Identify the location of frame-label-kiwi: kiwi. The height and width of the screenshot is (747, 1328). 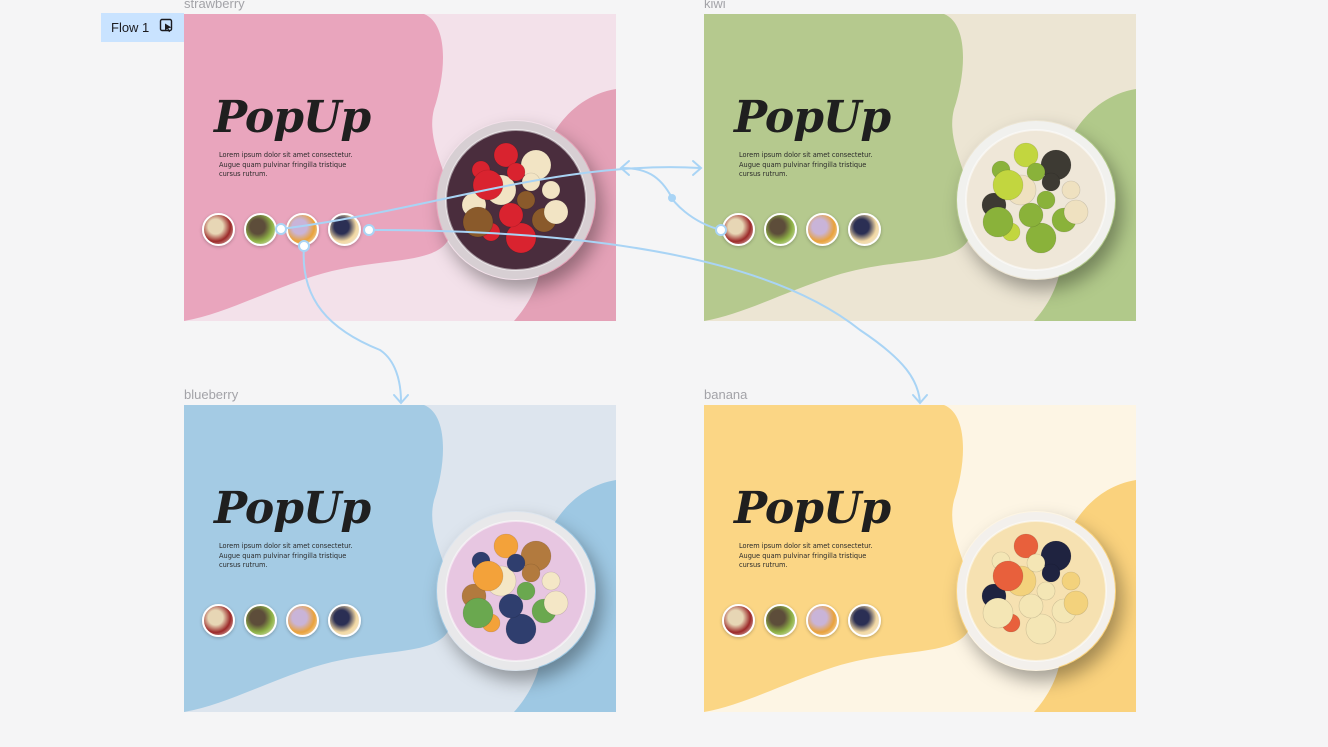
(715, 5).